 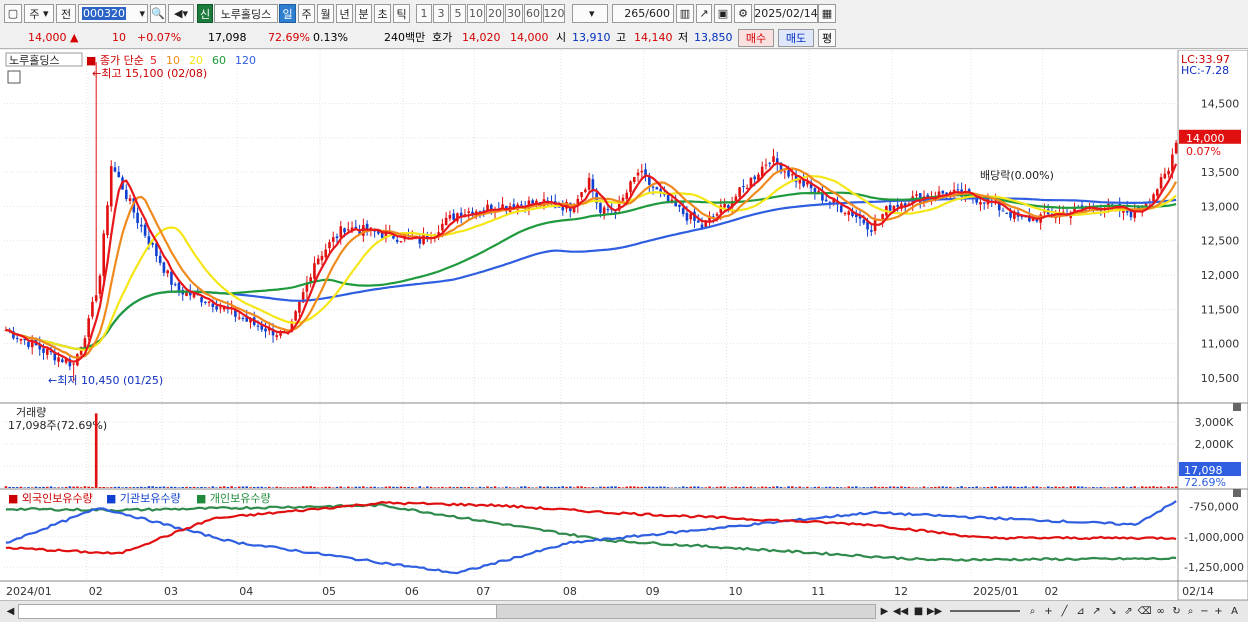 What do you see at coordinates (66, 13) in the screenshot?
I see `type-select: 전` at bounding box center [66, 13].